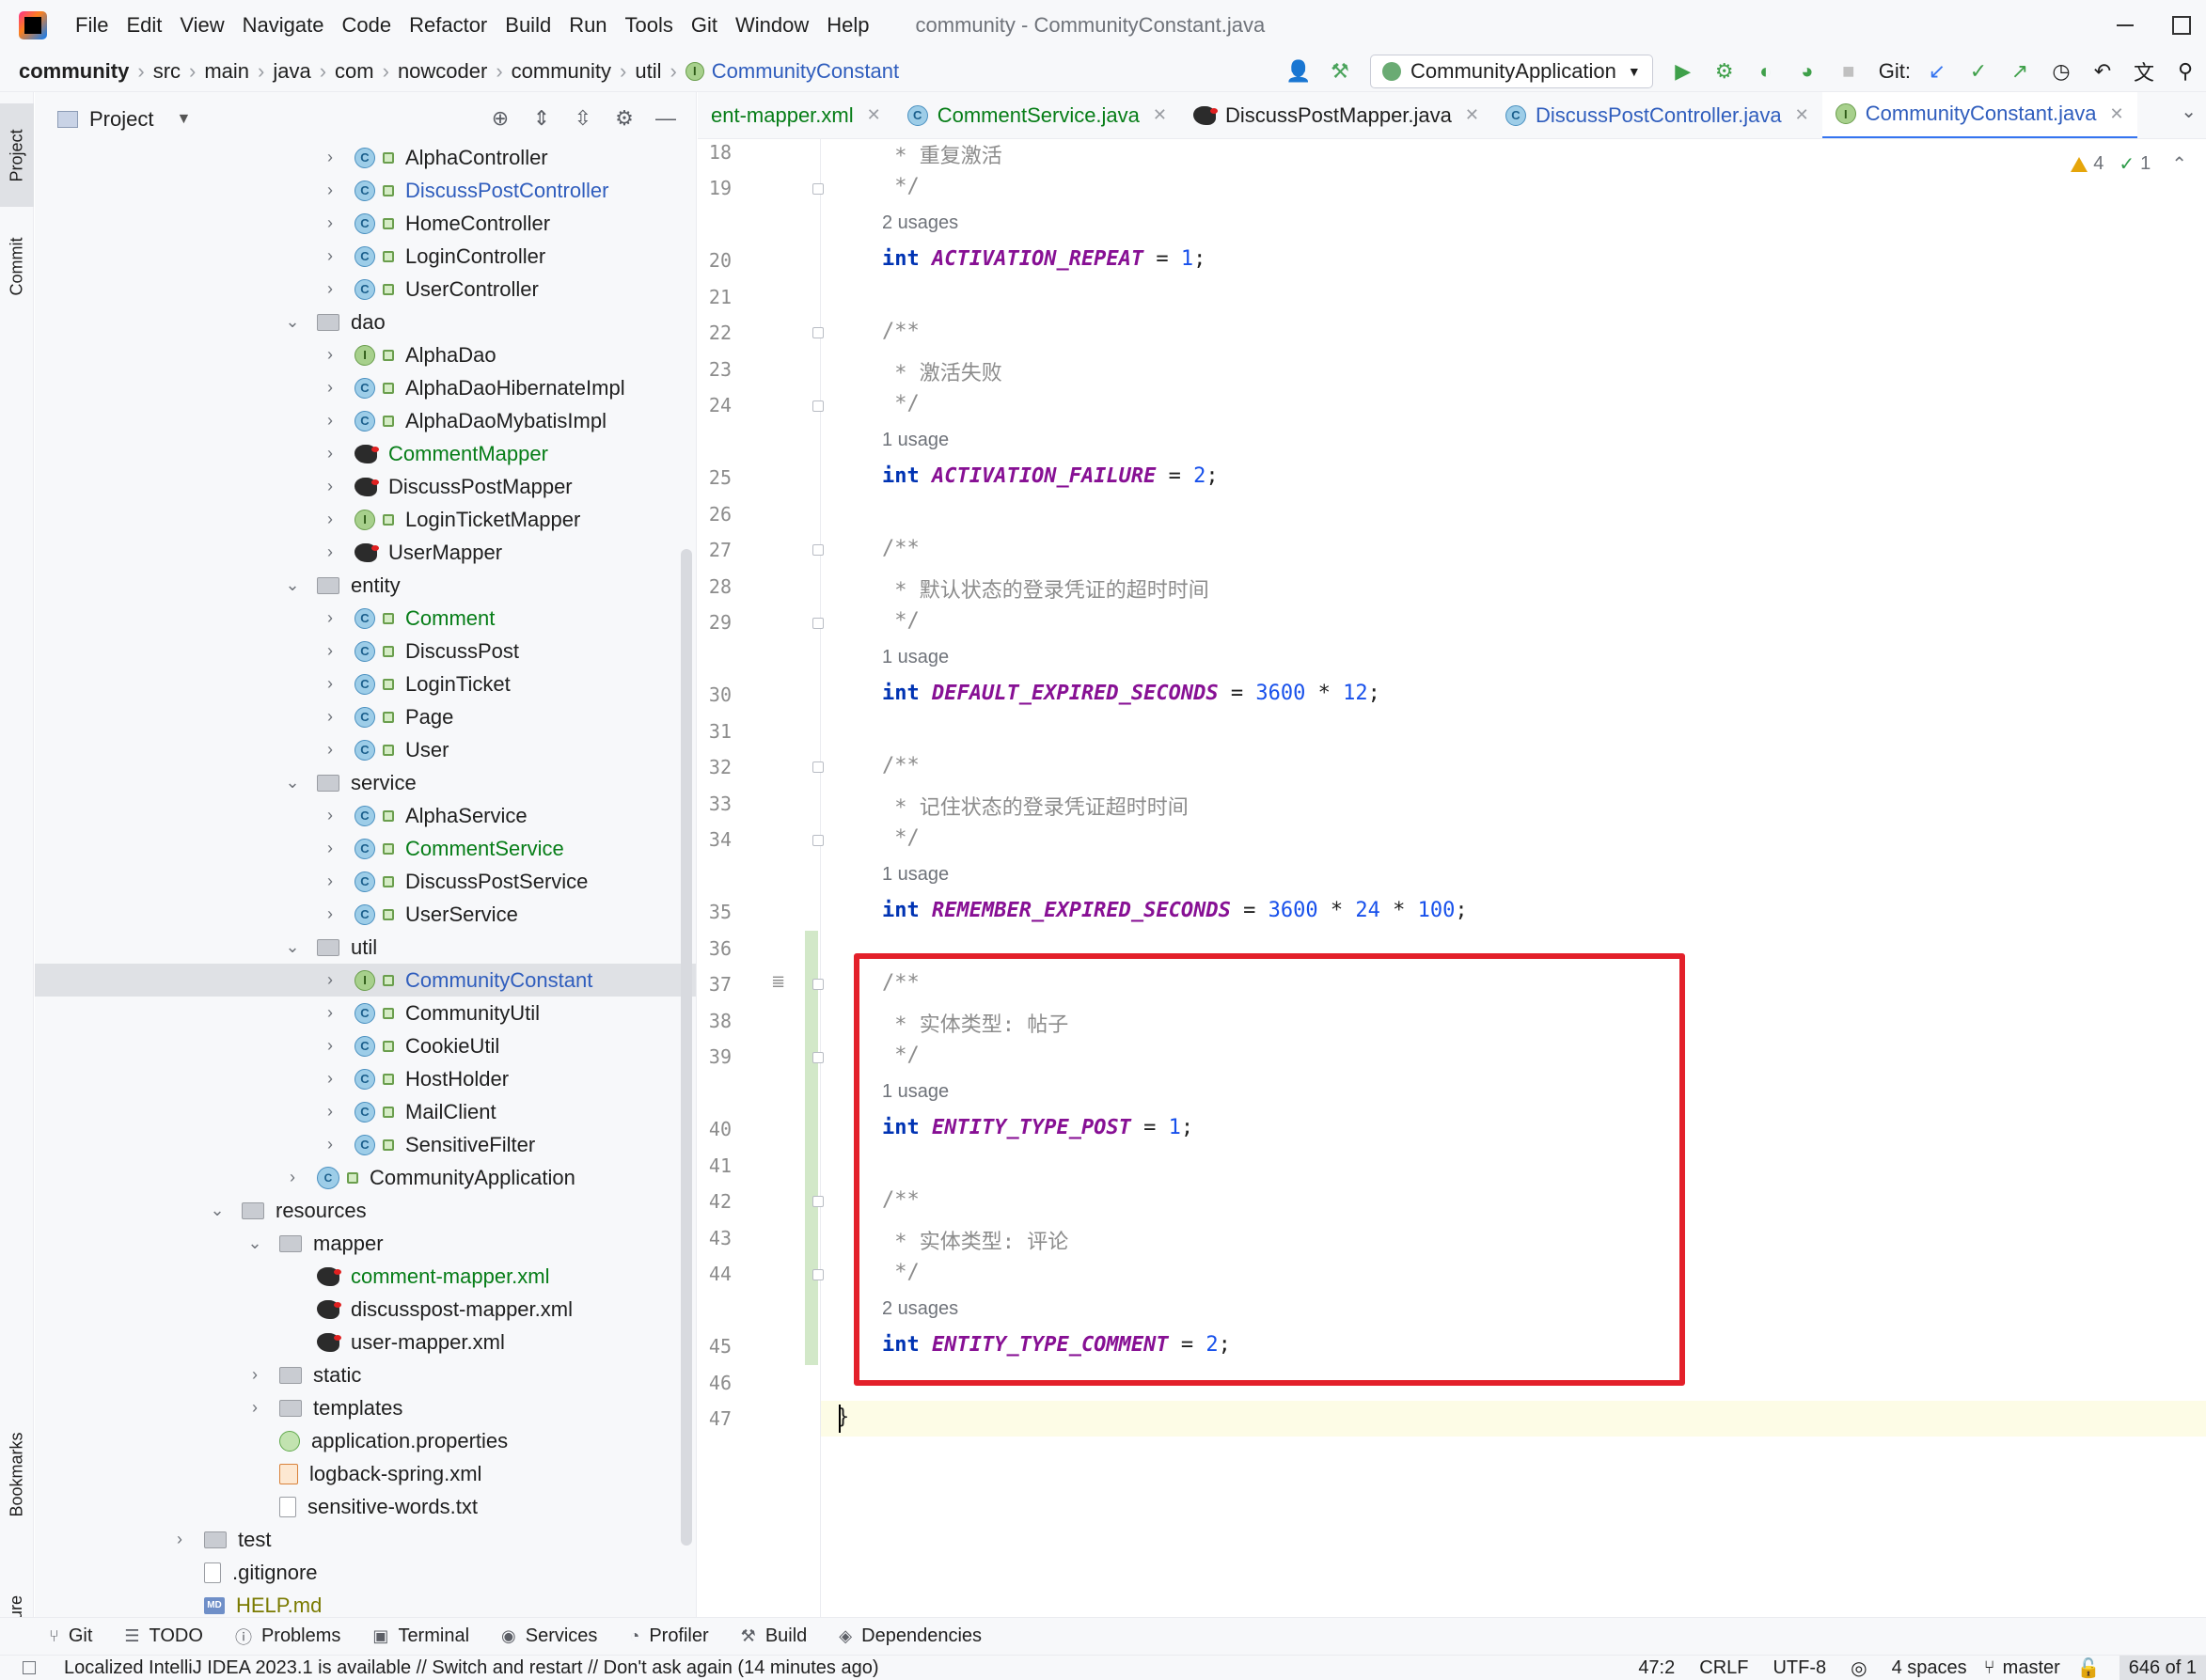 The height and width of the screenshot is (1680, 2206). Describe the element at coordinates (366, 947) in the screenshot. I see `tree-item: ⌄ util` at that location.